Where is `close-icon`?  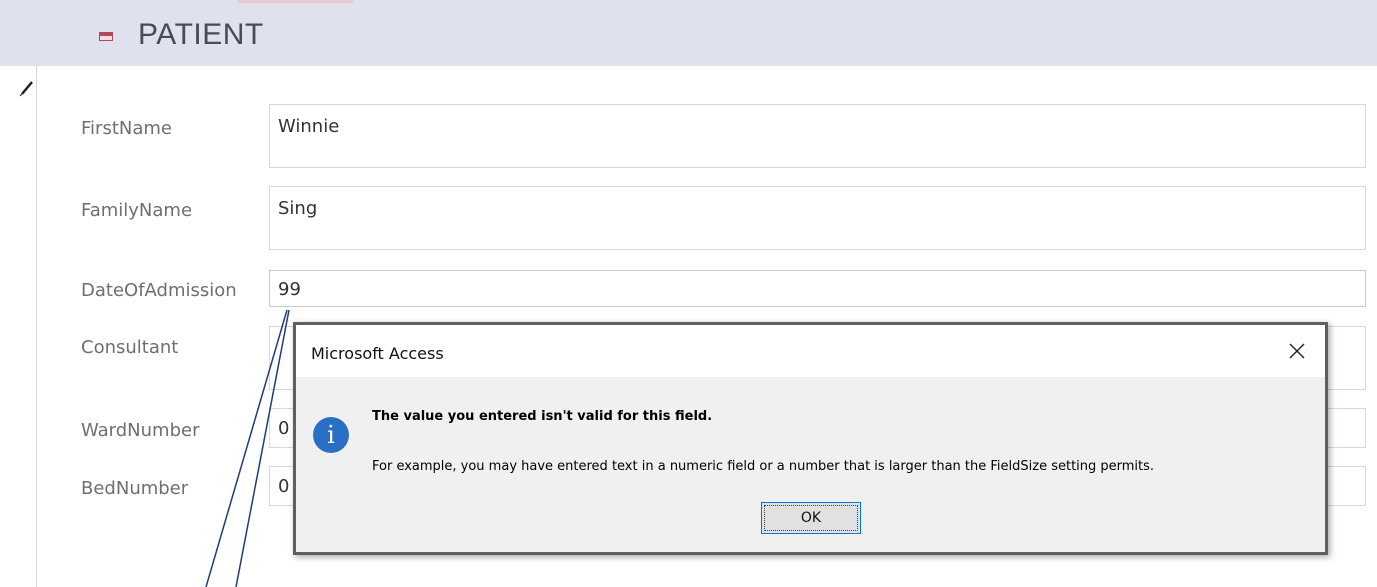
close-icon is located at coordinates (1297, 351).